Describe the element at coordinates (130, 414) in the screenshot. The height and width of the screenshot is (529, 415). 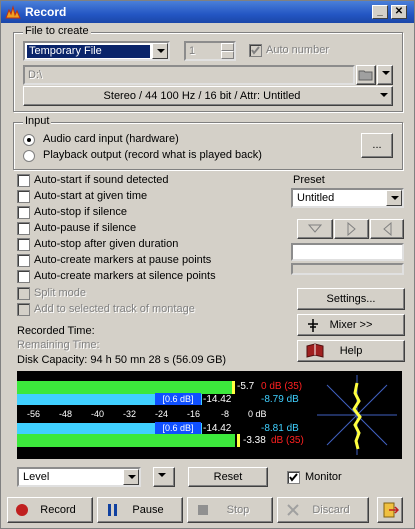
I see `scale-tick: -32` at that location.